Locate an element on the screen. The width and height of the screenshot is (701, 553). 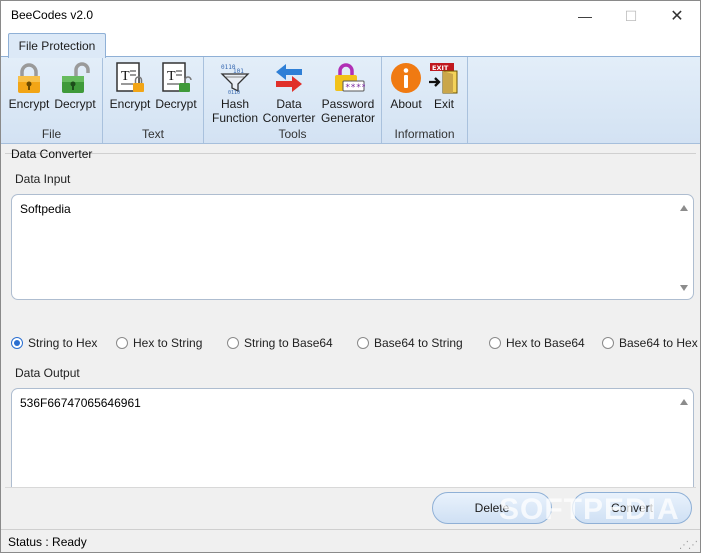
group-label-tools: Tools is located at coordinates (292, 134).